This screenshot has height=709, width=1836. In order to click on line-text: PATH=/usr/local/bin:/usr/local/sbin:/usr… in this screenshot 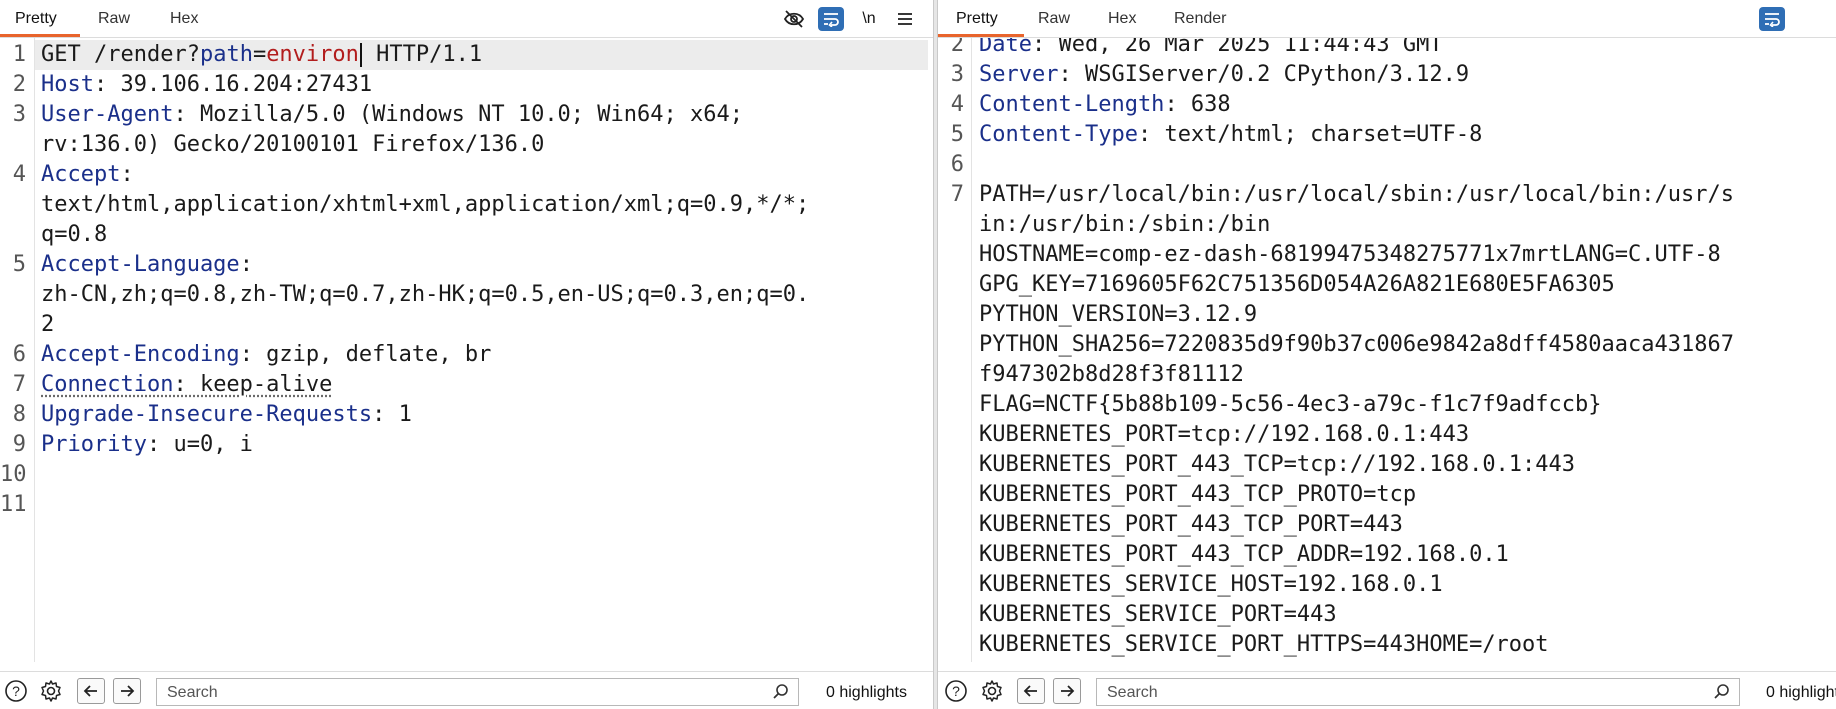, I will do `click(1356, 195)`.